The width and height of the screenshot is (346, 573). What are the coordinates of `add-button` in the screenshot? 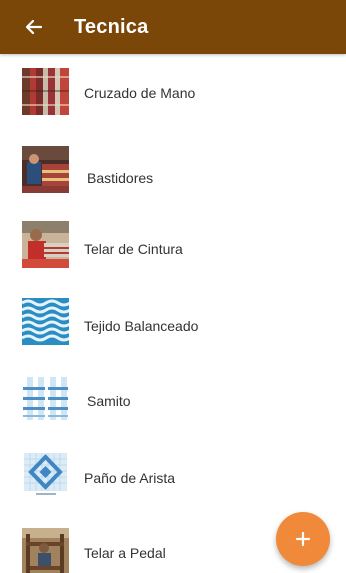 It's located at (303, 539).